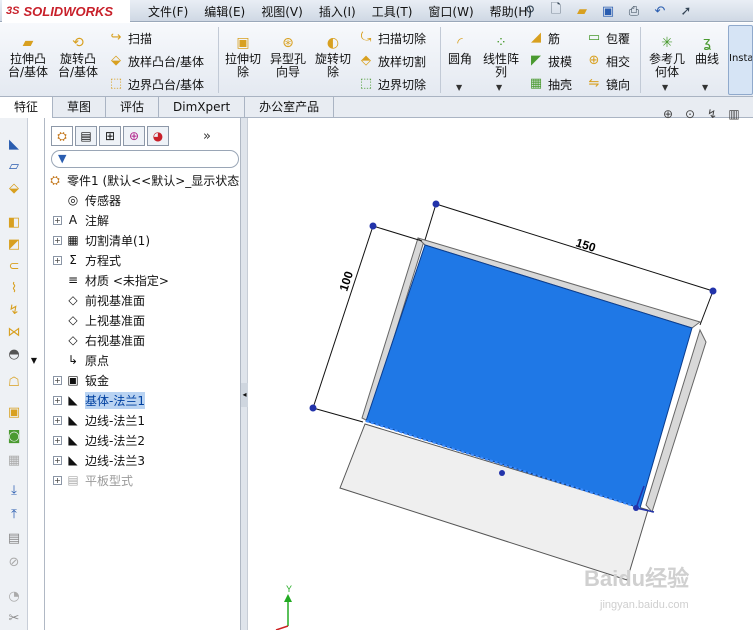 The height and width of the screenshot is (630, 753). Describe the element at coordinates (207, 136) in the screenshot. I see `expand-panel-icon: »` at that location.